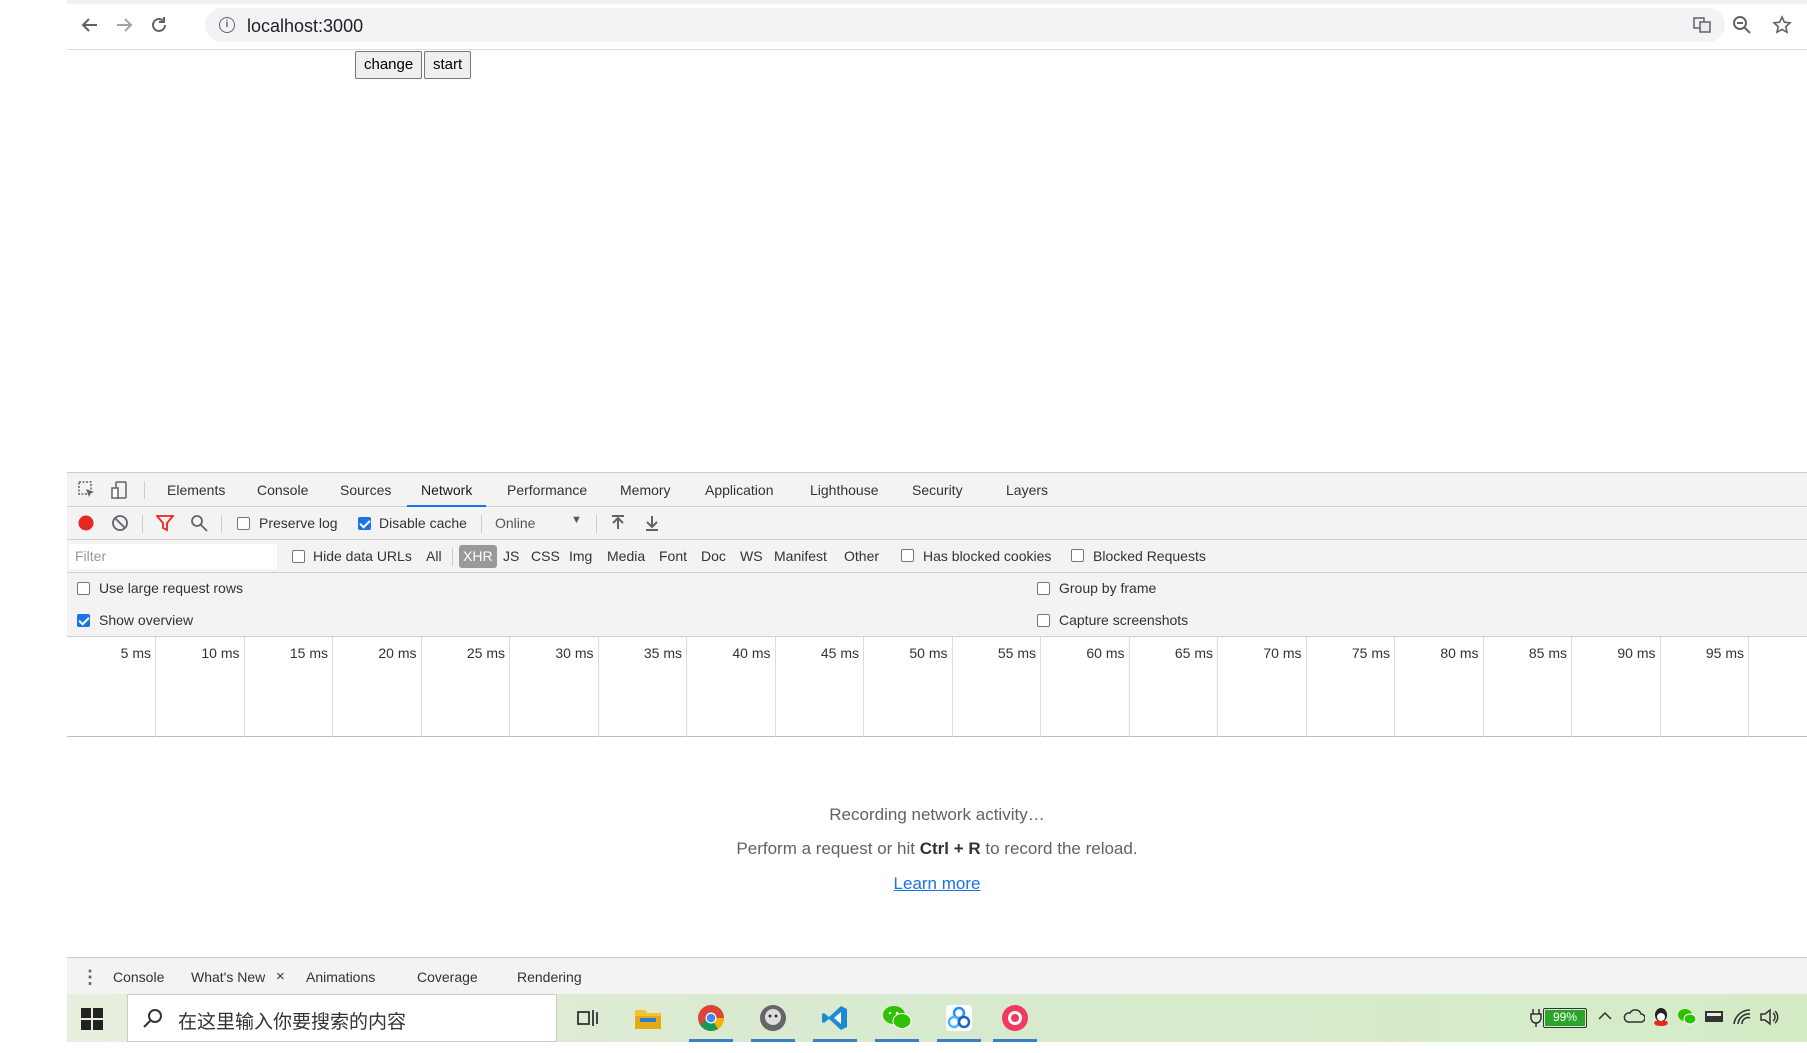  I want to click on tab-sources: Sources, so click(365, 490).